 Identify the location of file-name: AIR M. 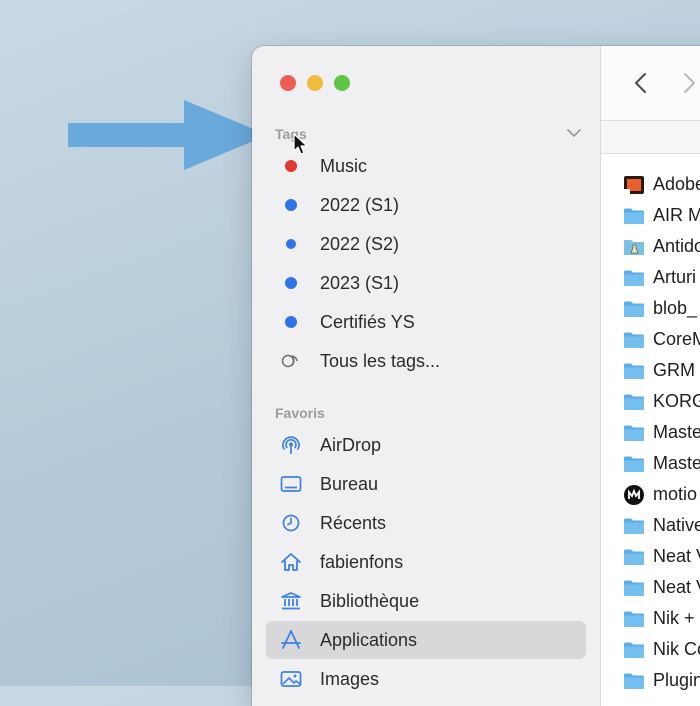
(676, 215).